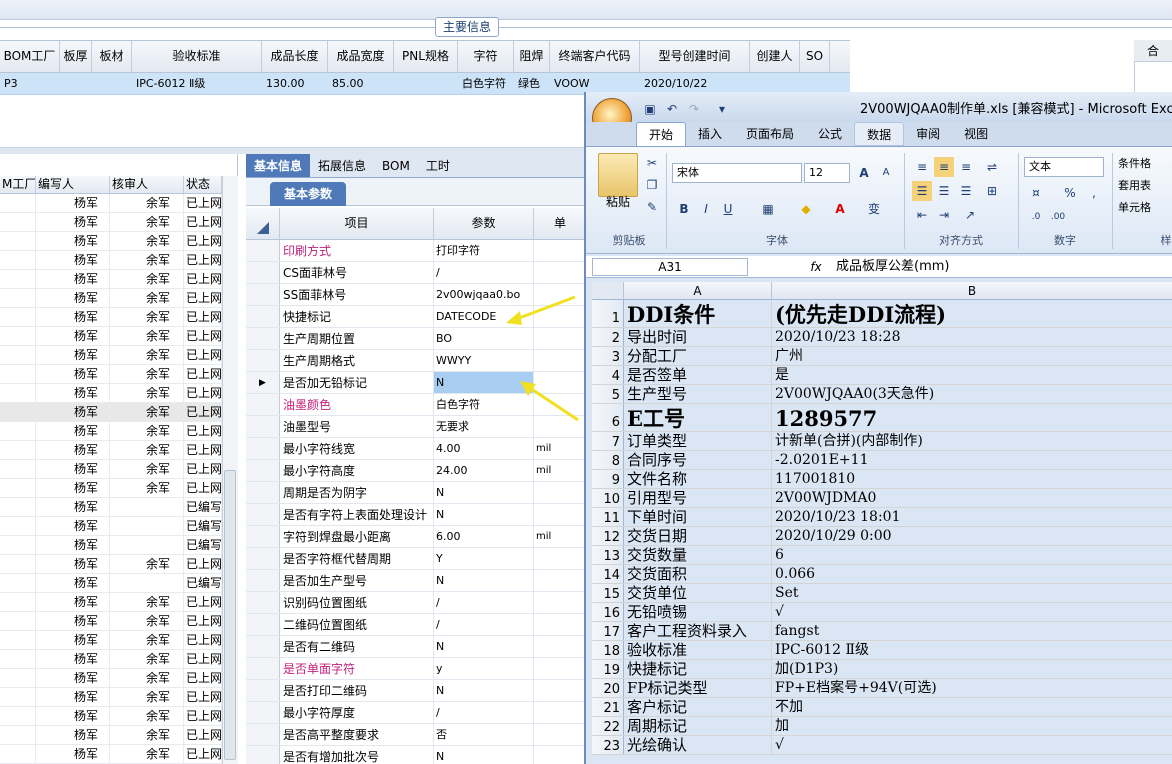  I want to click on cell: 生产型号, so click(698, 394).